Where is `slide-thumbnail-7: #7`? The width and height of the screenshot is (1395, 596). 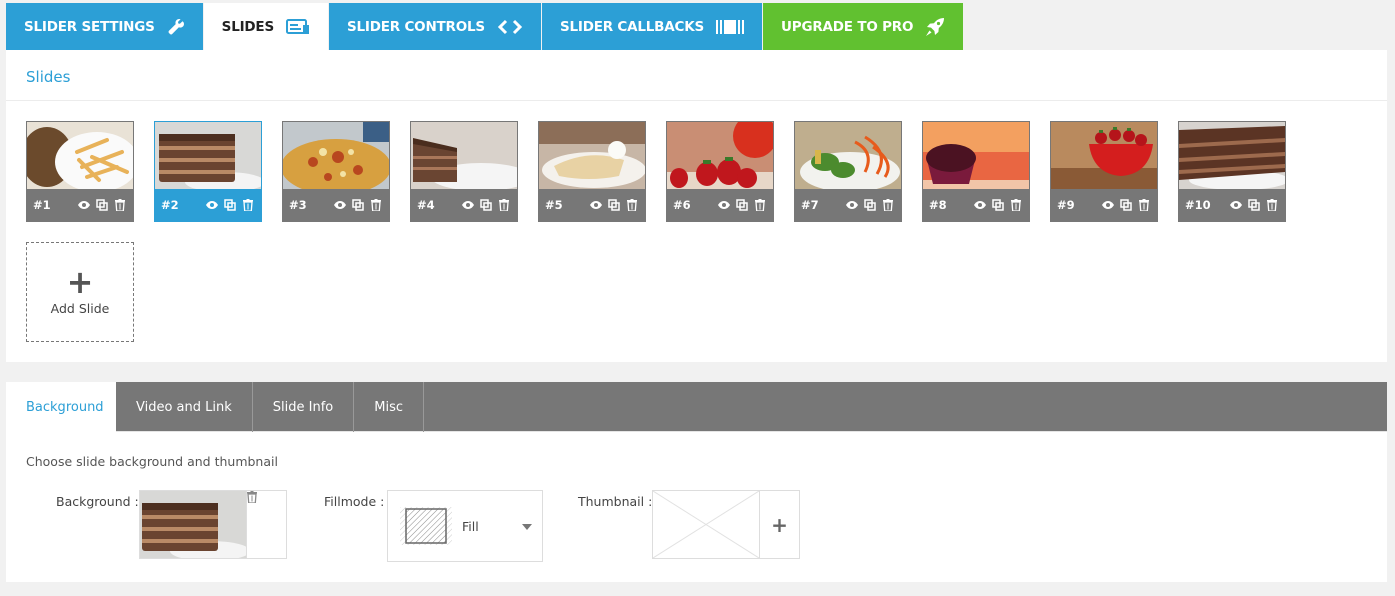 slide-thumbnail-7: #7 is located at coordinates (848, 171).